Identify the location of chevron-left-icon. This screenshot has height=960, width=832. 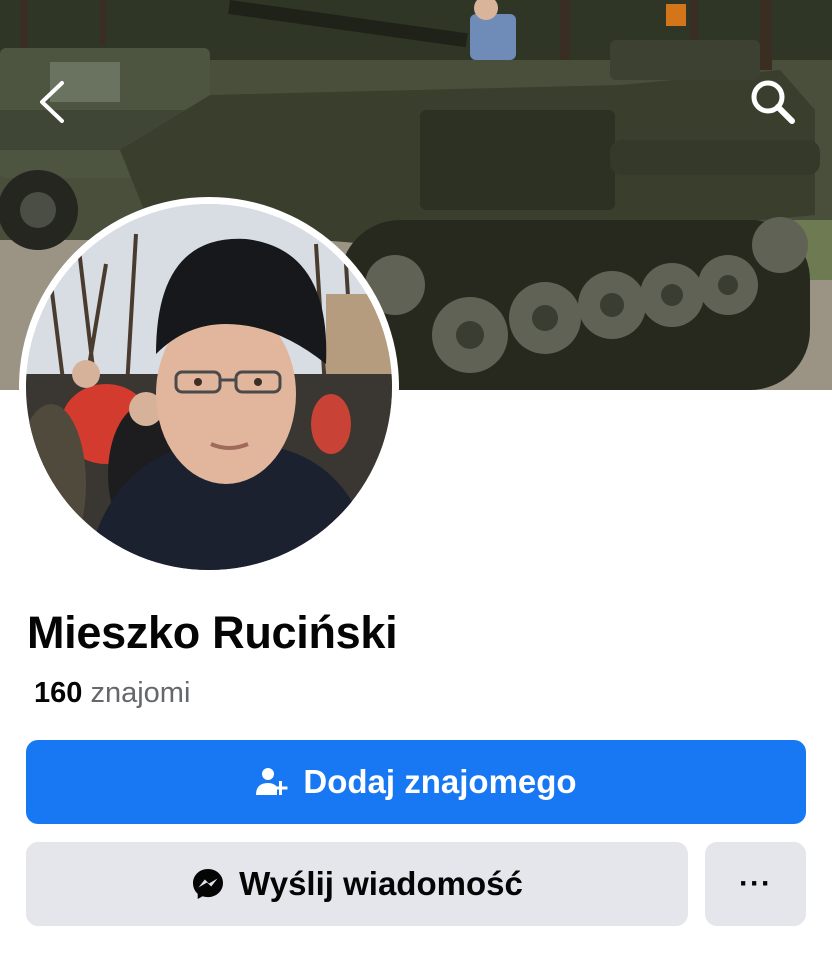
(52, 102).